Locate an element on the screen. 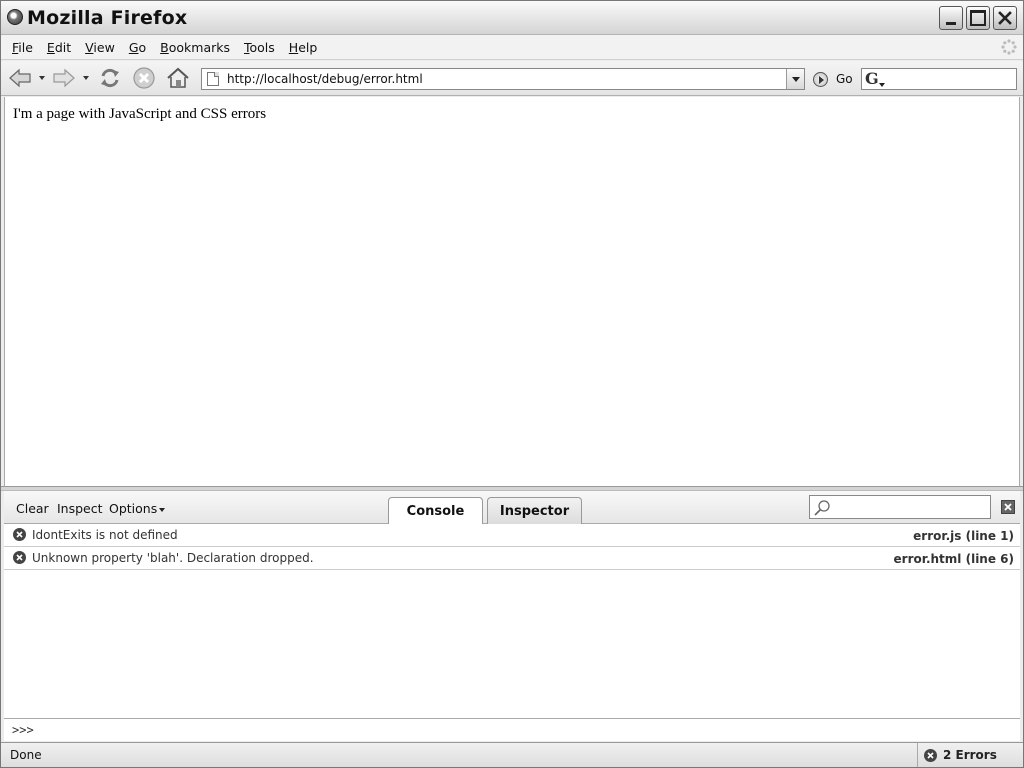 This screenshot has width=1024, height=768. reload-icon is located at coordinates (110, 78).